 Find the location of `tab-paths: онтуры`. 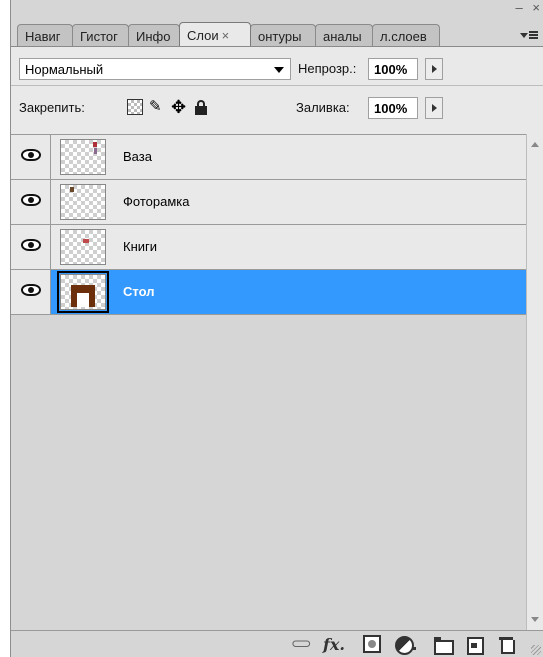

tab-paths: онтуры is located at coordinates (283, 35).